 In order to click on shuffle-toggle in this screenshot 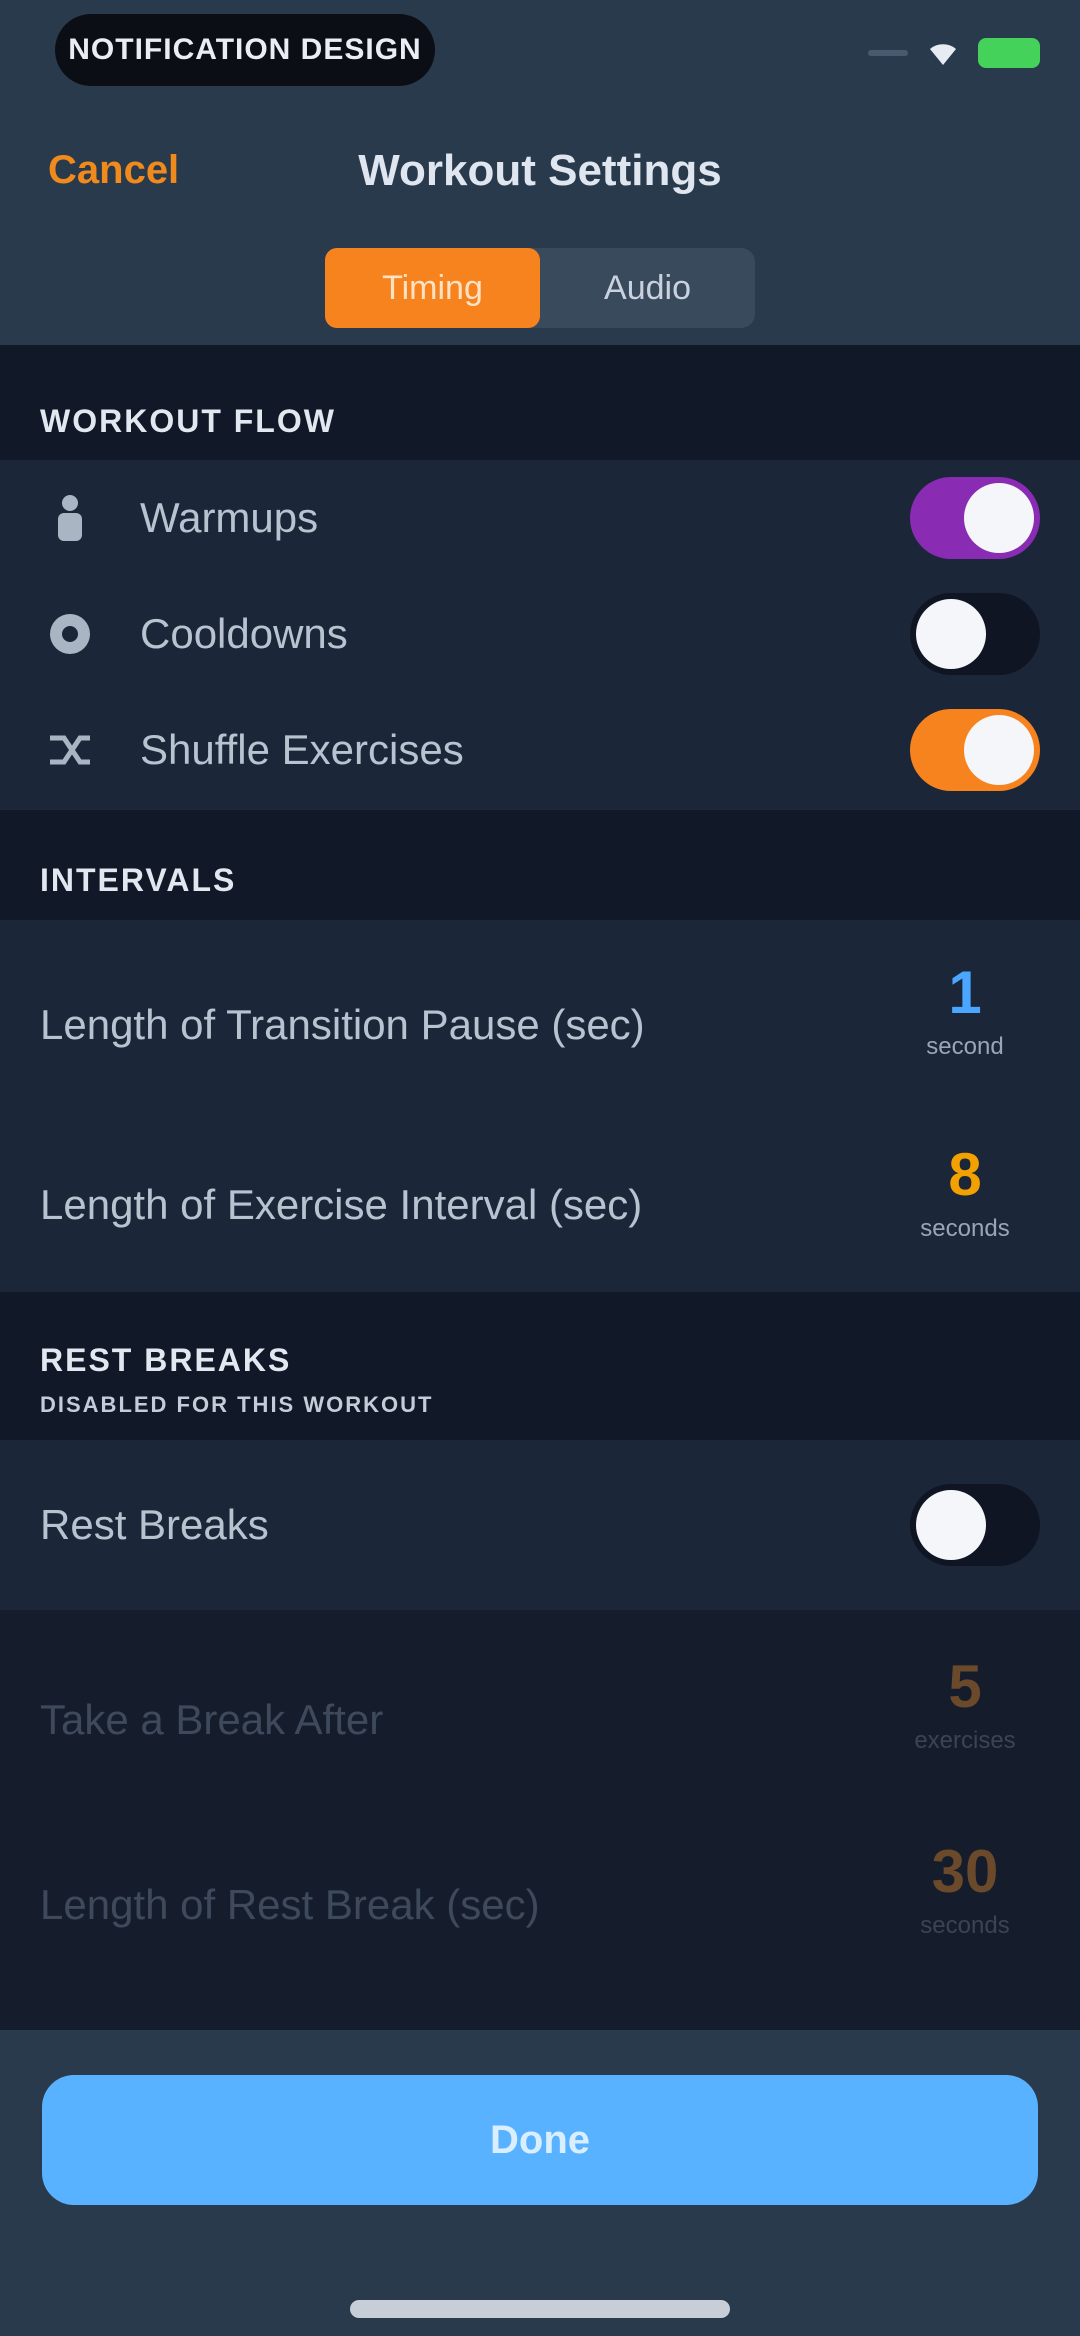, I will do `click(975, 750)`.